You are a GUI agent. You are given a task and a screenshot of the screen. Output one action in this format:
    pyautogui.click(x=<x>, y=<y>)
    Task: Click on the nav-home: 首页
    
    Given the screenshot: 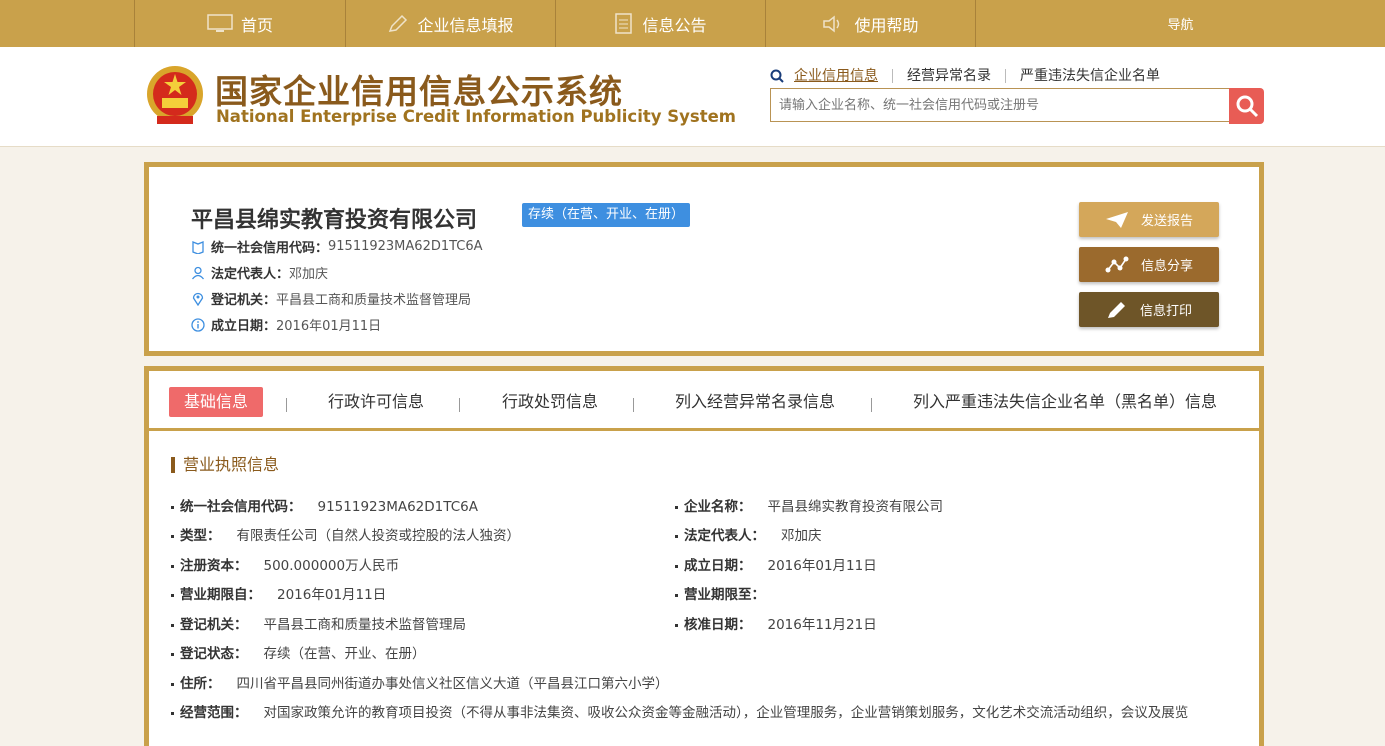 What is the action you would take?
    pyautogui.click(x=239, y=23)
    